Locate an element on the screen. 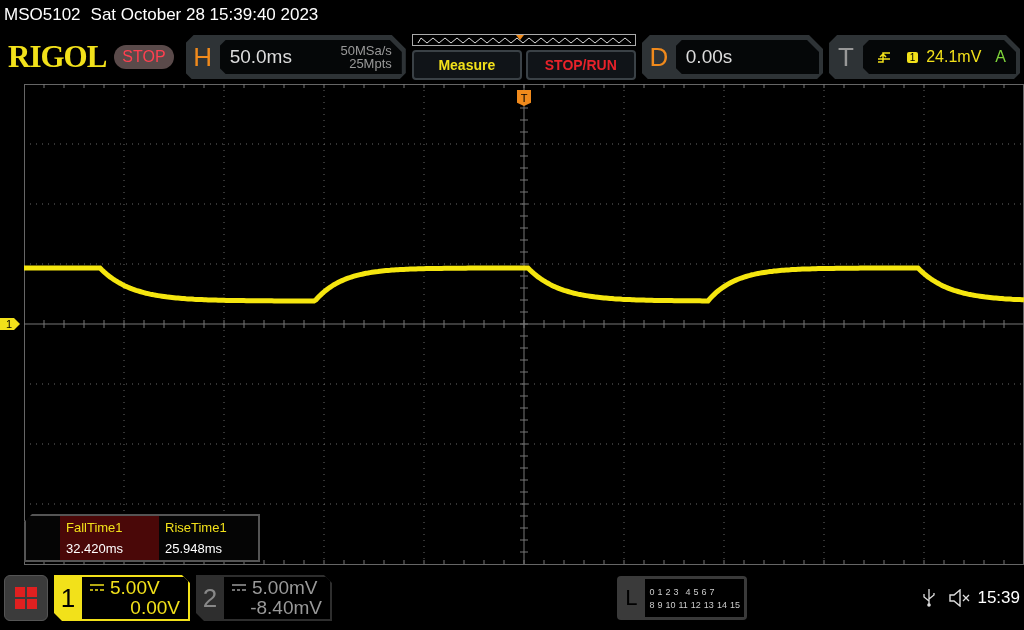 Image resolution: width=1024 pixels, height=630 pixels. logic-bit: 12 is located at coordinates (695, 604).